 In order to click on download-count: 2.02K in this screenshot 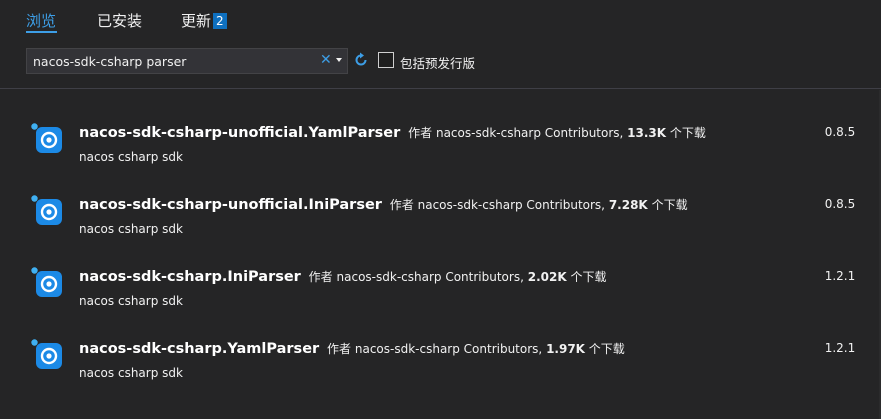, I will do `click(547, 277)`.